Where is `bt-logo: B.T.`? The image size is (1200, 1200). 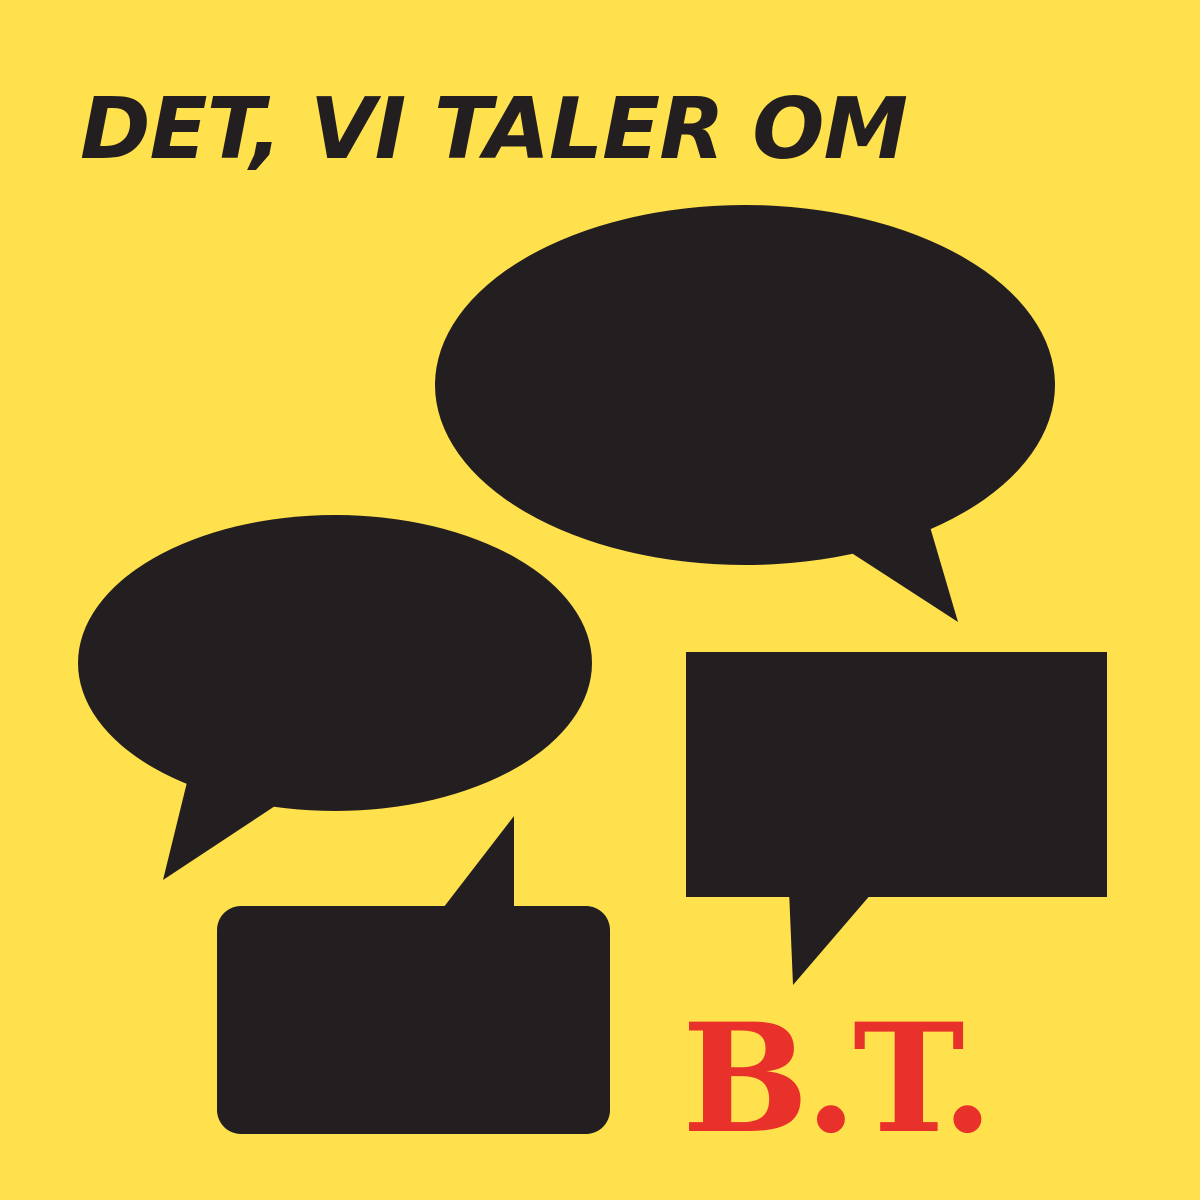
bt-logo: B.T. is located at coordinates (838, 1079).